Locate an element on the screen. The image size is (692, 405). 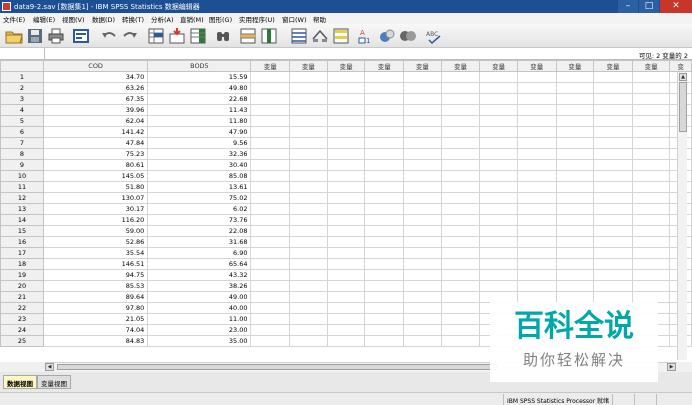
show-all-variables-icon is located at coordinates (408, 36).